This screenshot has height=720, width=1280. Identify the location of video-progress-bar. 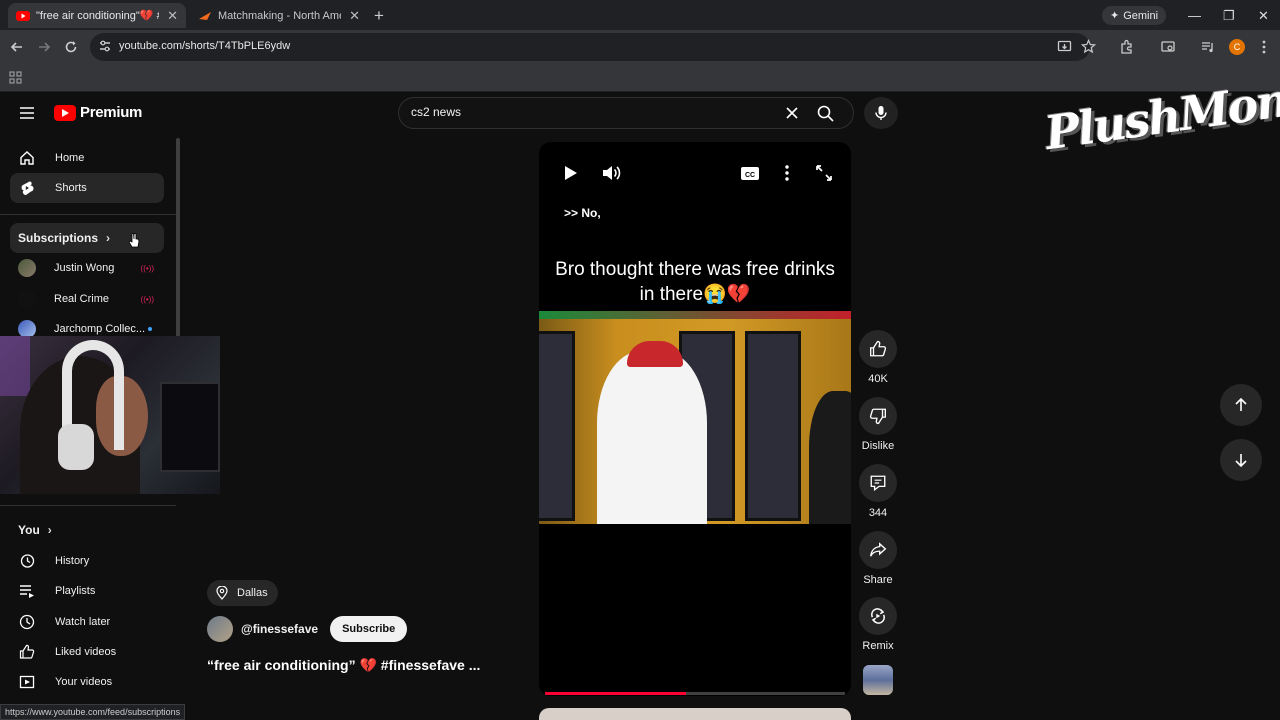
(695, 693).